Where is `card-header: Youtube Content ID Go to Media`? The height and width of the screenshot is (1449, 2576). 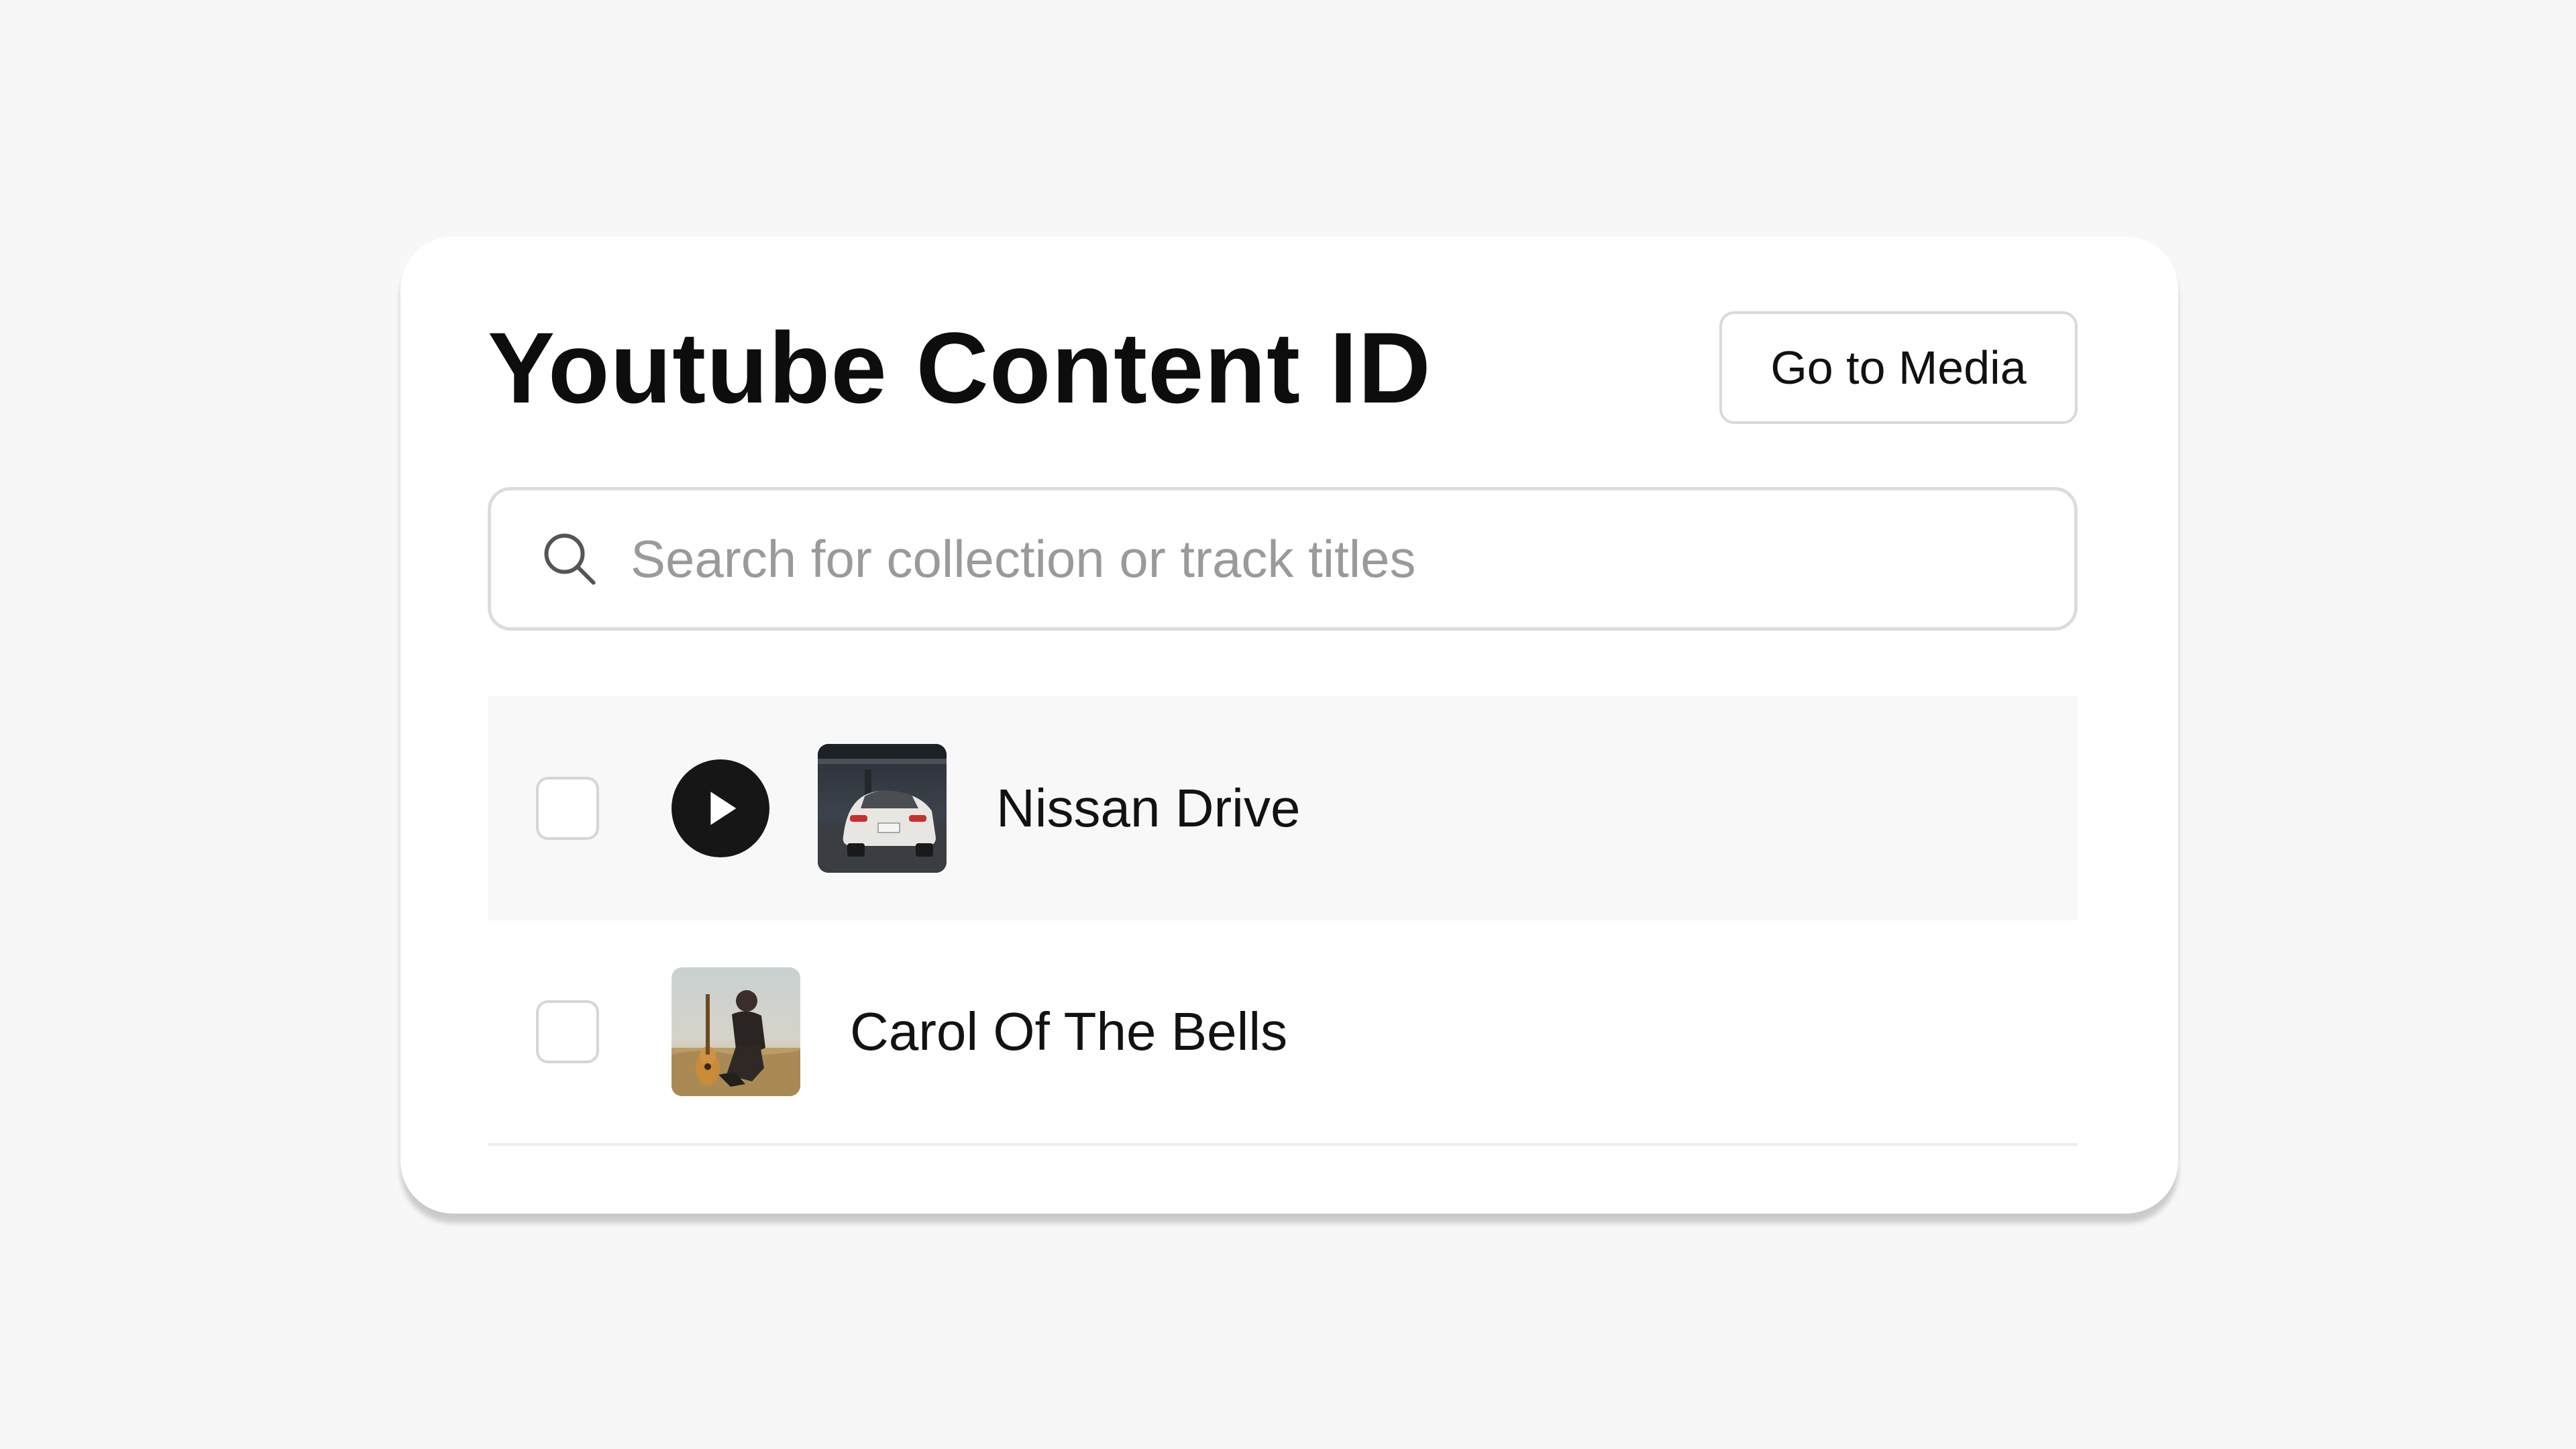
card-header: Youtube Content ID Go to Media is located at coordinates (1283, 368).